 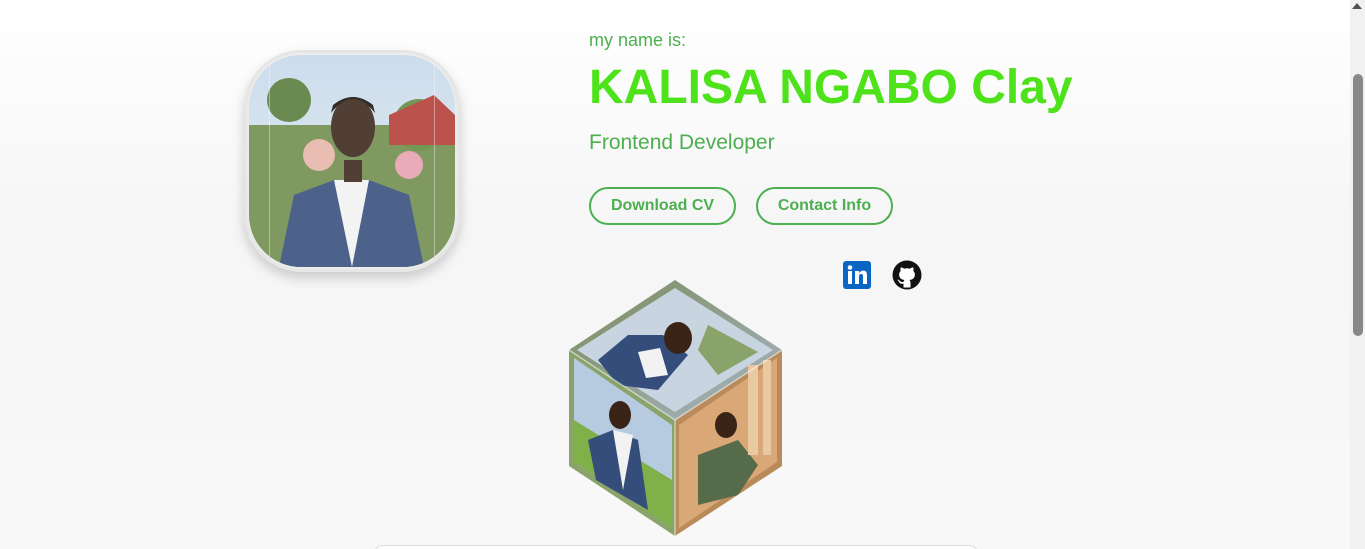 I want to click on github-icon, so click(x=907, y=275).